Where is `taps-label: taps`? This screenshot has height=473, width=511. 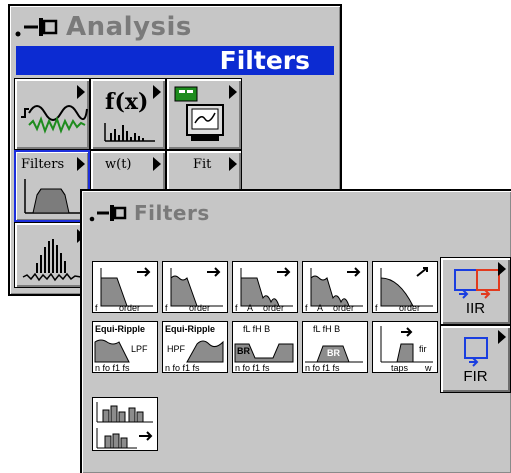 taps-label: taps is located at coordinates (400, 368).